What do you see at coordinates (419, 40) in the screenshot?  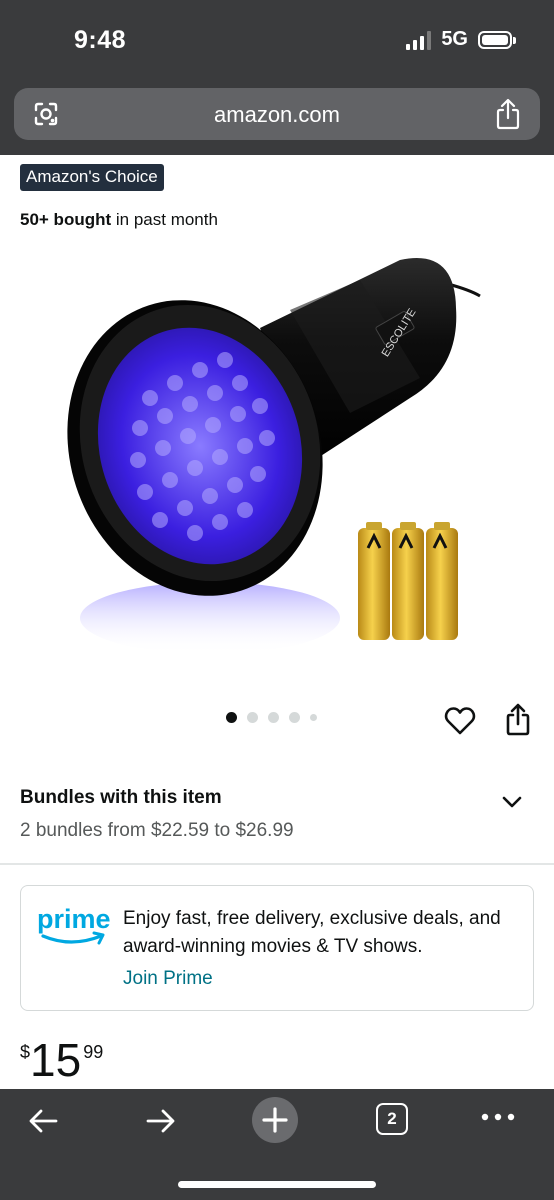 I see `signal-icon` at bounding box center [419, 40].